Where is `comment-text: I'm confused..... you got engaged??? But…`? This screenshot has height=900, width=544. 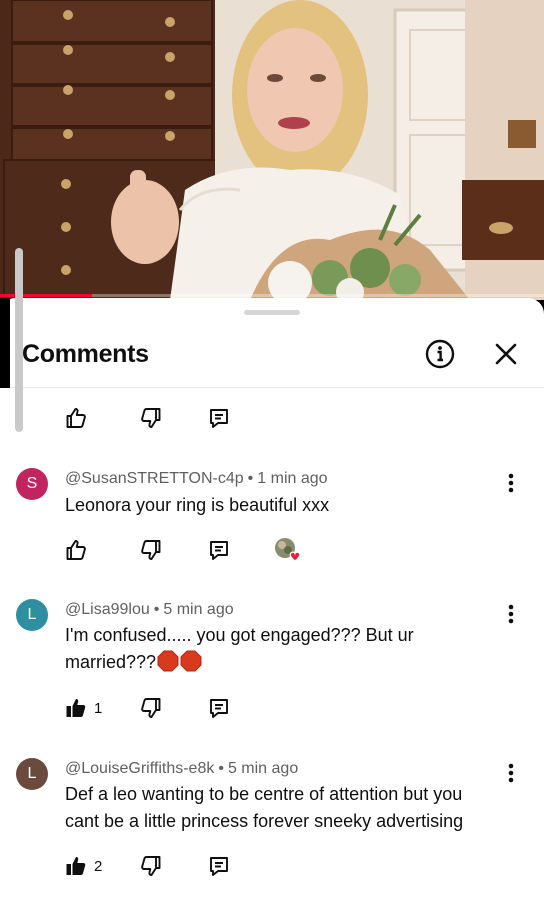
comment-text: I'm confused..... you got engaged??? But… is located at coordinates (290, 649).